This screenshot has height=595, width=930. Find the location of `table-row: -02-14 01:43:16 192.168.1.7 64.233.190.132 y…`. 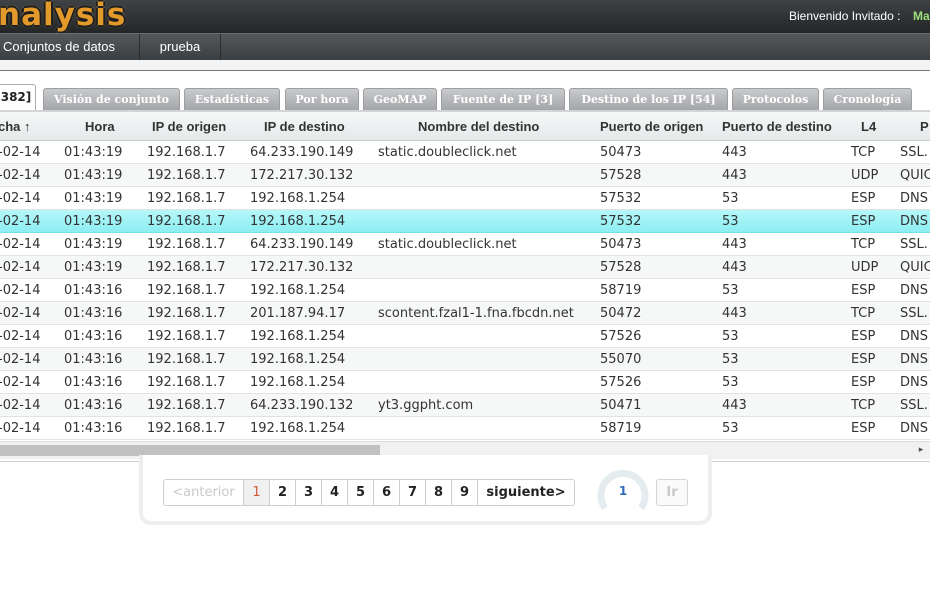

table-row: -02-14 01:43:16 192.168.1.7 64.233.190.132 y… is located at coordinates (465, 405).